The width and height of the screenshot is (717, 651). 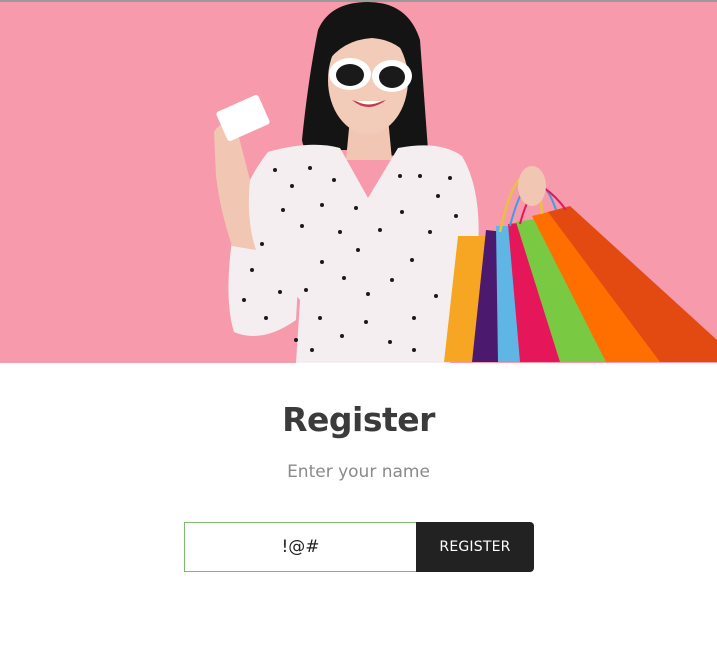 I want to click on register-button: REGISTER, so click(x=475, y=547).